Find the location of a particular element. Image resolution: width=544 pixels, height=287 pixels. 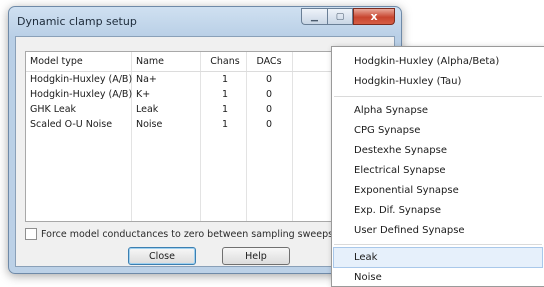

minimize-button: ▁ is located at coordinates (314, 16).